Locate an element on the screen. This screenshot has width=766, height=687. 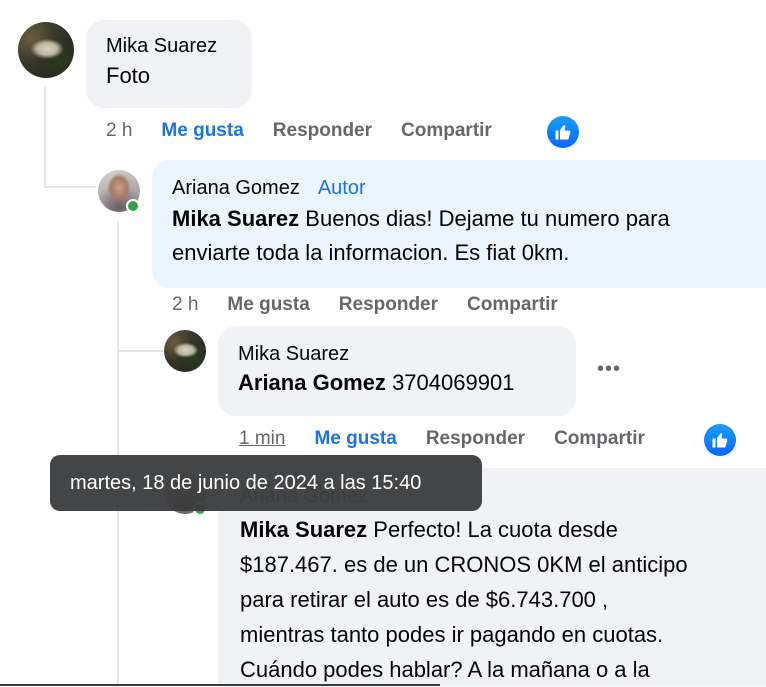
comment-text-body: 3704069901 is located at coordinates (453, 382).